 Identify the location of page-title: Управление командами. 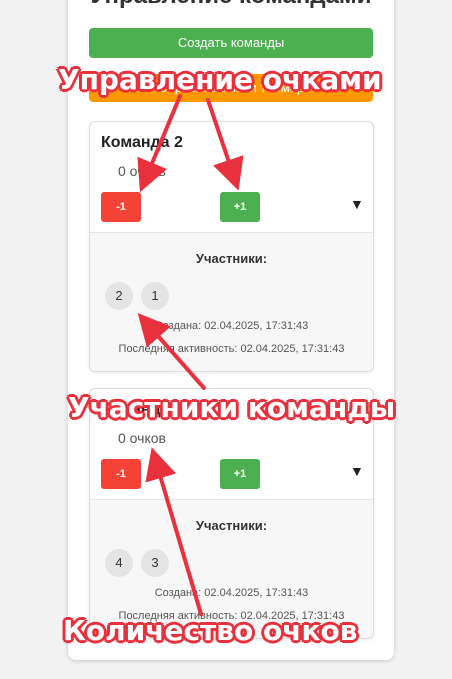
(231, 6).